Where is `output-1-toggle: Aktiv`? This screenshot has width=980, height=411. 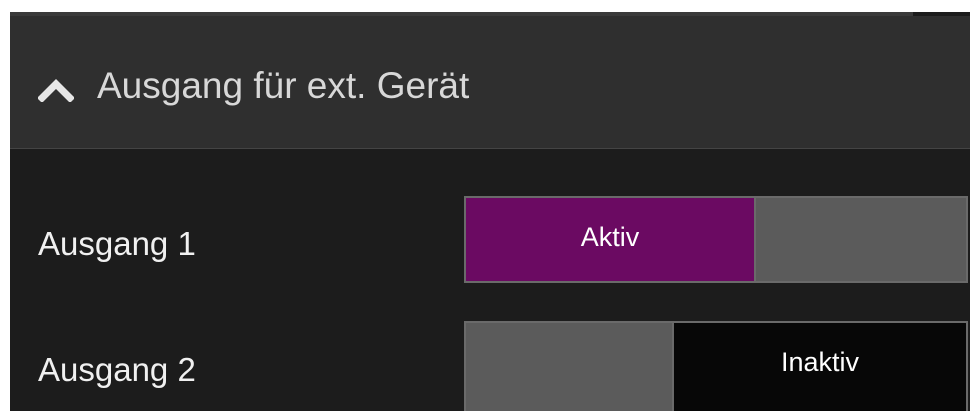
output-1-toggle: Aktiv is located at coordinates (716, 239).